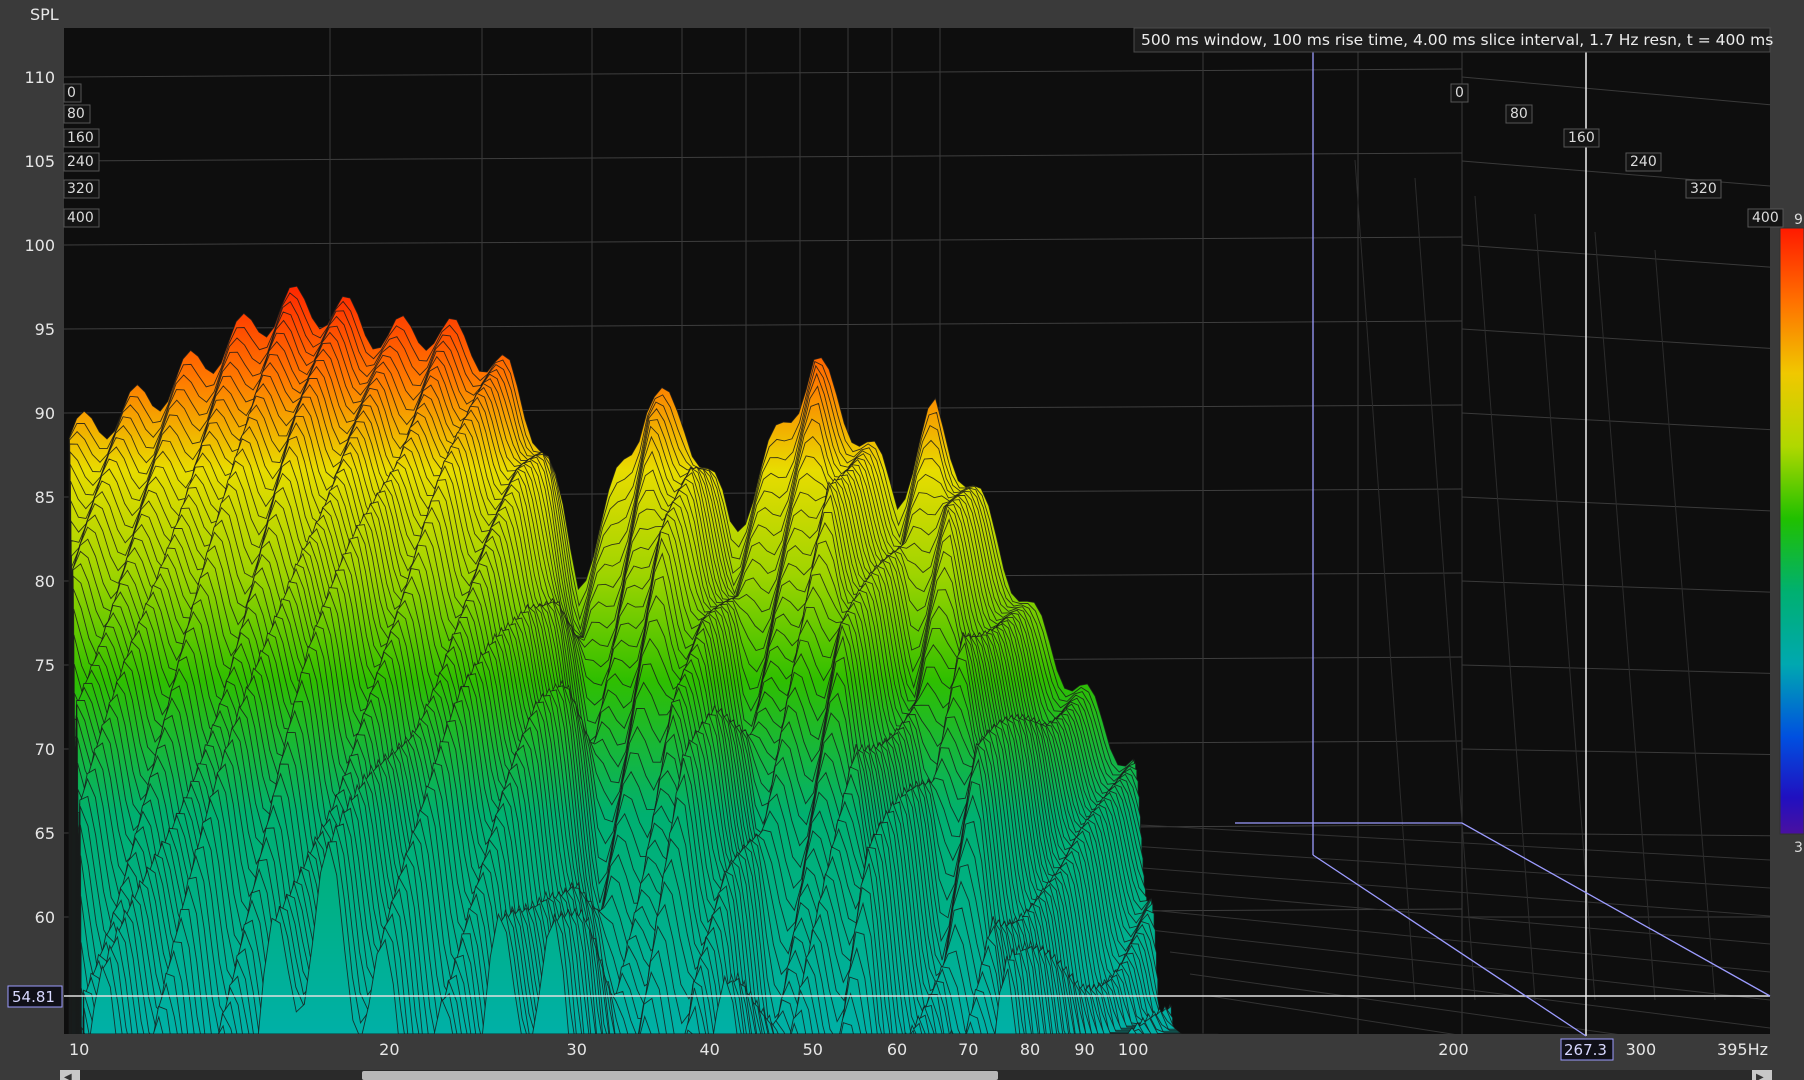 This screenshot has height=1080, width=1804. I want to click on scroll-right-arrow-icon: ▶, so click(1760, 1076).